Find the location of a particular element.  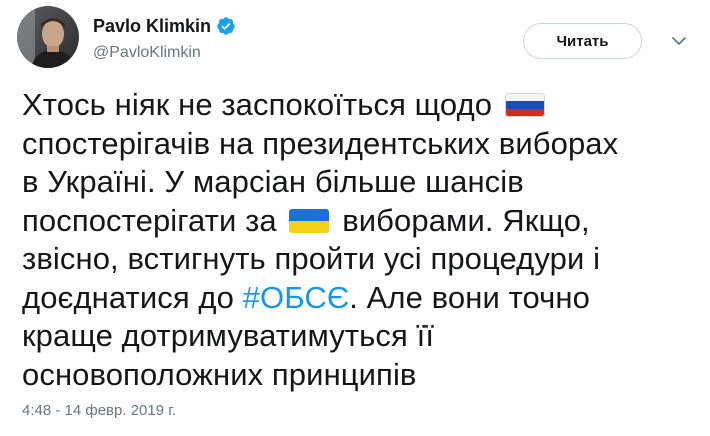

tweet-text-segment: в Україні. У марсіан більше шансів is located at coordinates (273, 181).